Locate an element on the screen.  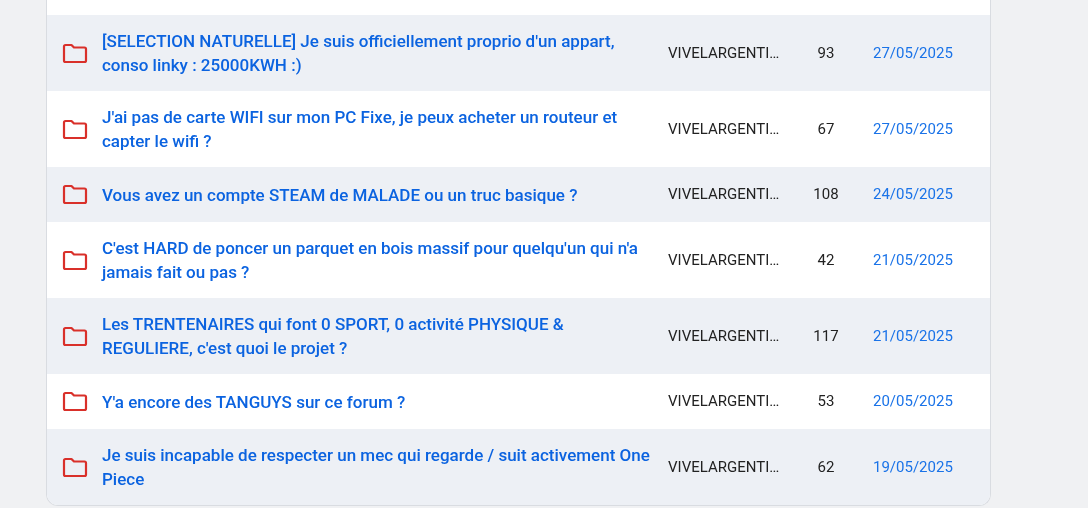
topic-title-link: Vous avez un compte STEAM de MALADE ou un truc basique ? is located at coordinates (382, 194).